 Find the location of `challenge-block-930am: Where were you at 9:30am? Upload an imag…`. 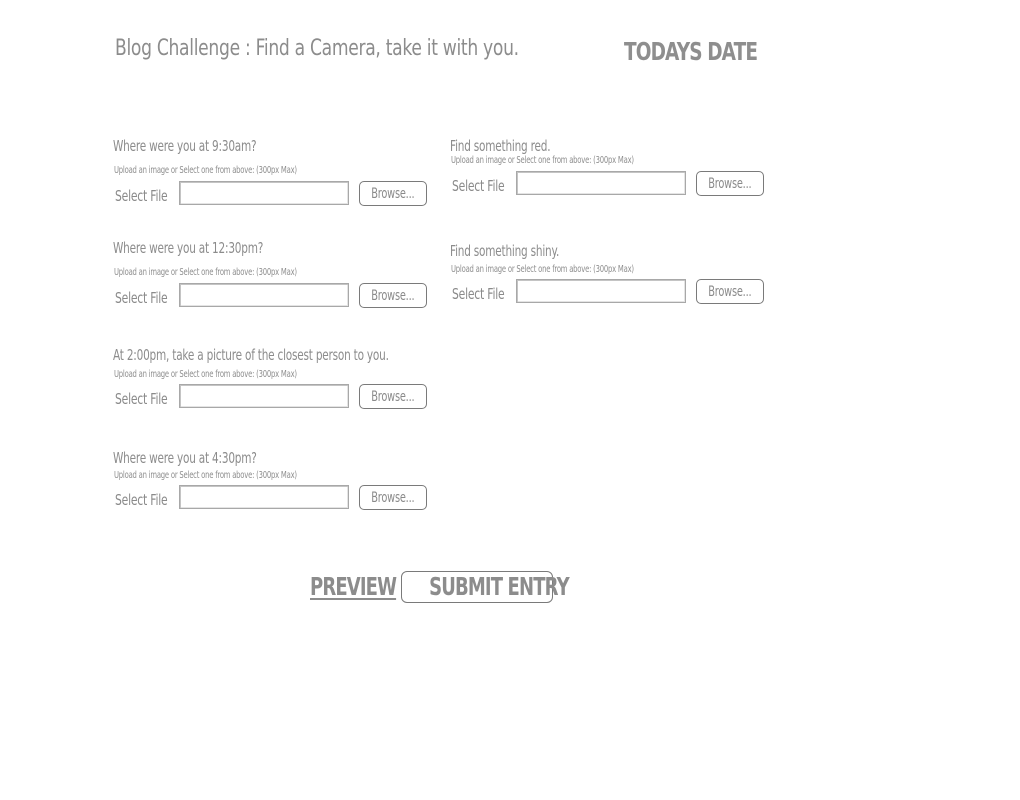

challenge-block-930am: Where were you at 9:30am? Upload an imag… is located at coordinates (278, 174).